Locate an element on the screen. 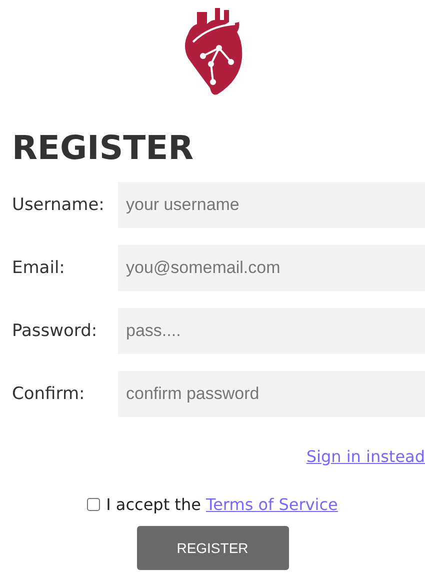 This screenshot has width=425, height=574. field-label: Username: is located at coordinates (58, 205).